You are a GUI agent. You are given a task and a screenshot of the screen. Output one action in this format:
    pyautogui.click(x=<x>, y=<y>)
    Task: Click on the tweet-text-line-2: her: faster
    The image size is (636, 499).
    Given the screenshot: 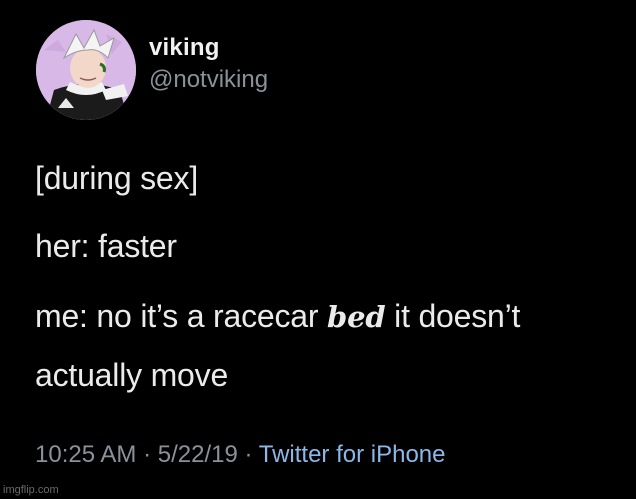 What is the action you would take?
    pyautogui.click(x=106, y=246)
    